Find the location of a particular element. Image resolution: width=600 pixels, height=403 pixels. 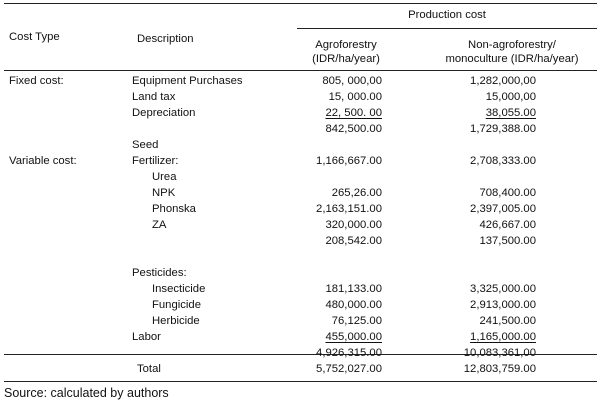

row-non-agroforestry-value: 426,667.00 is located at coordinates (507, 225).